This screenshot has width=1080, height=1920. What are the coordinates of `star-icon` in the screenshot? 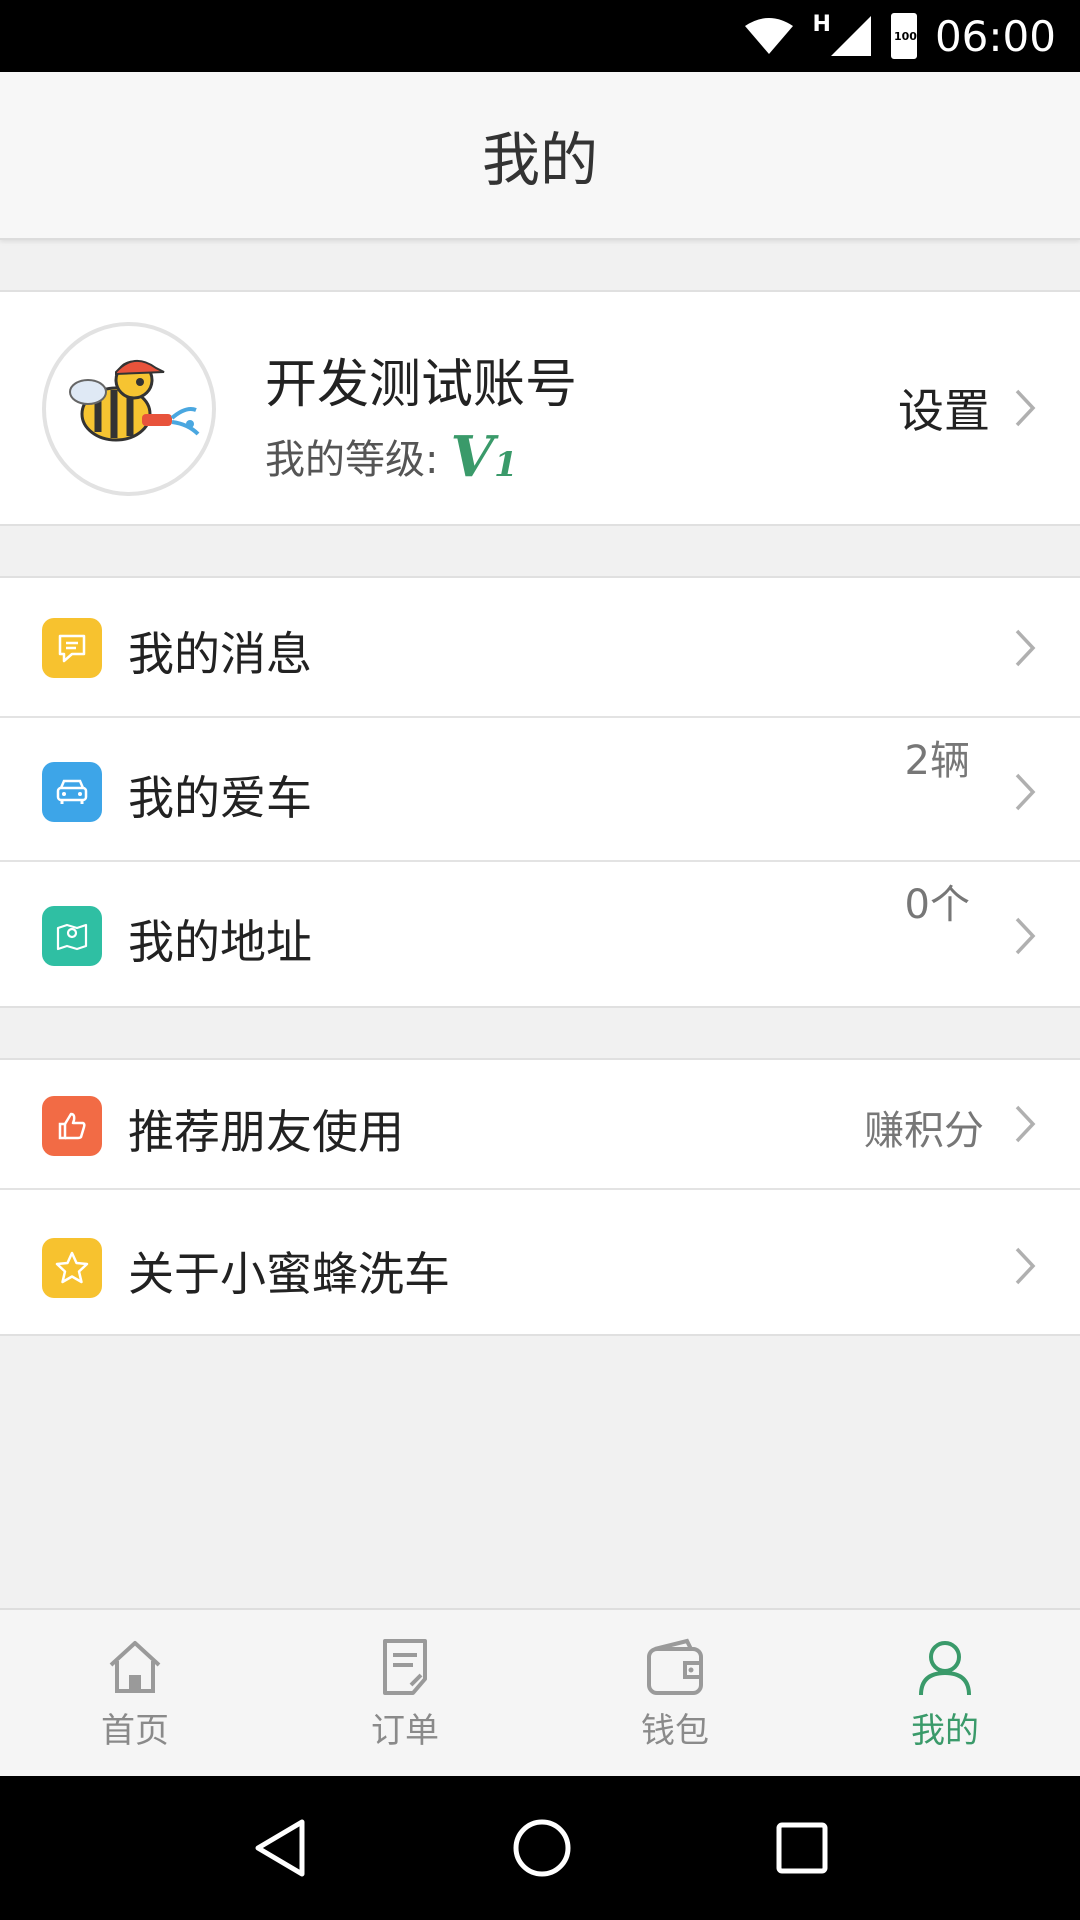 It's located at (72, 1268).